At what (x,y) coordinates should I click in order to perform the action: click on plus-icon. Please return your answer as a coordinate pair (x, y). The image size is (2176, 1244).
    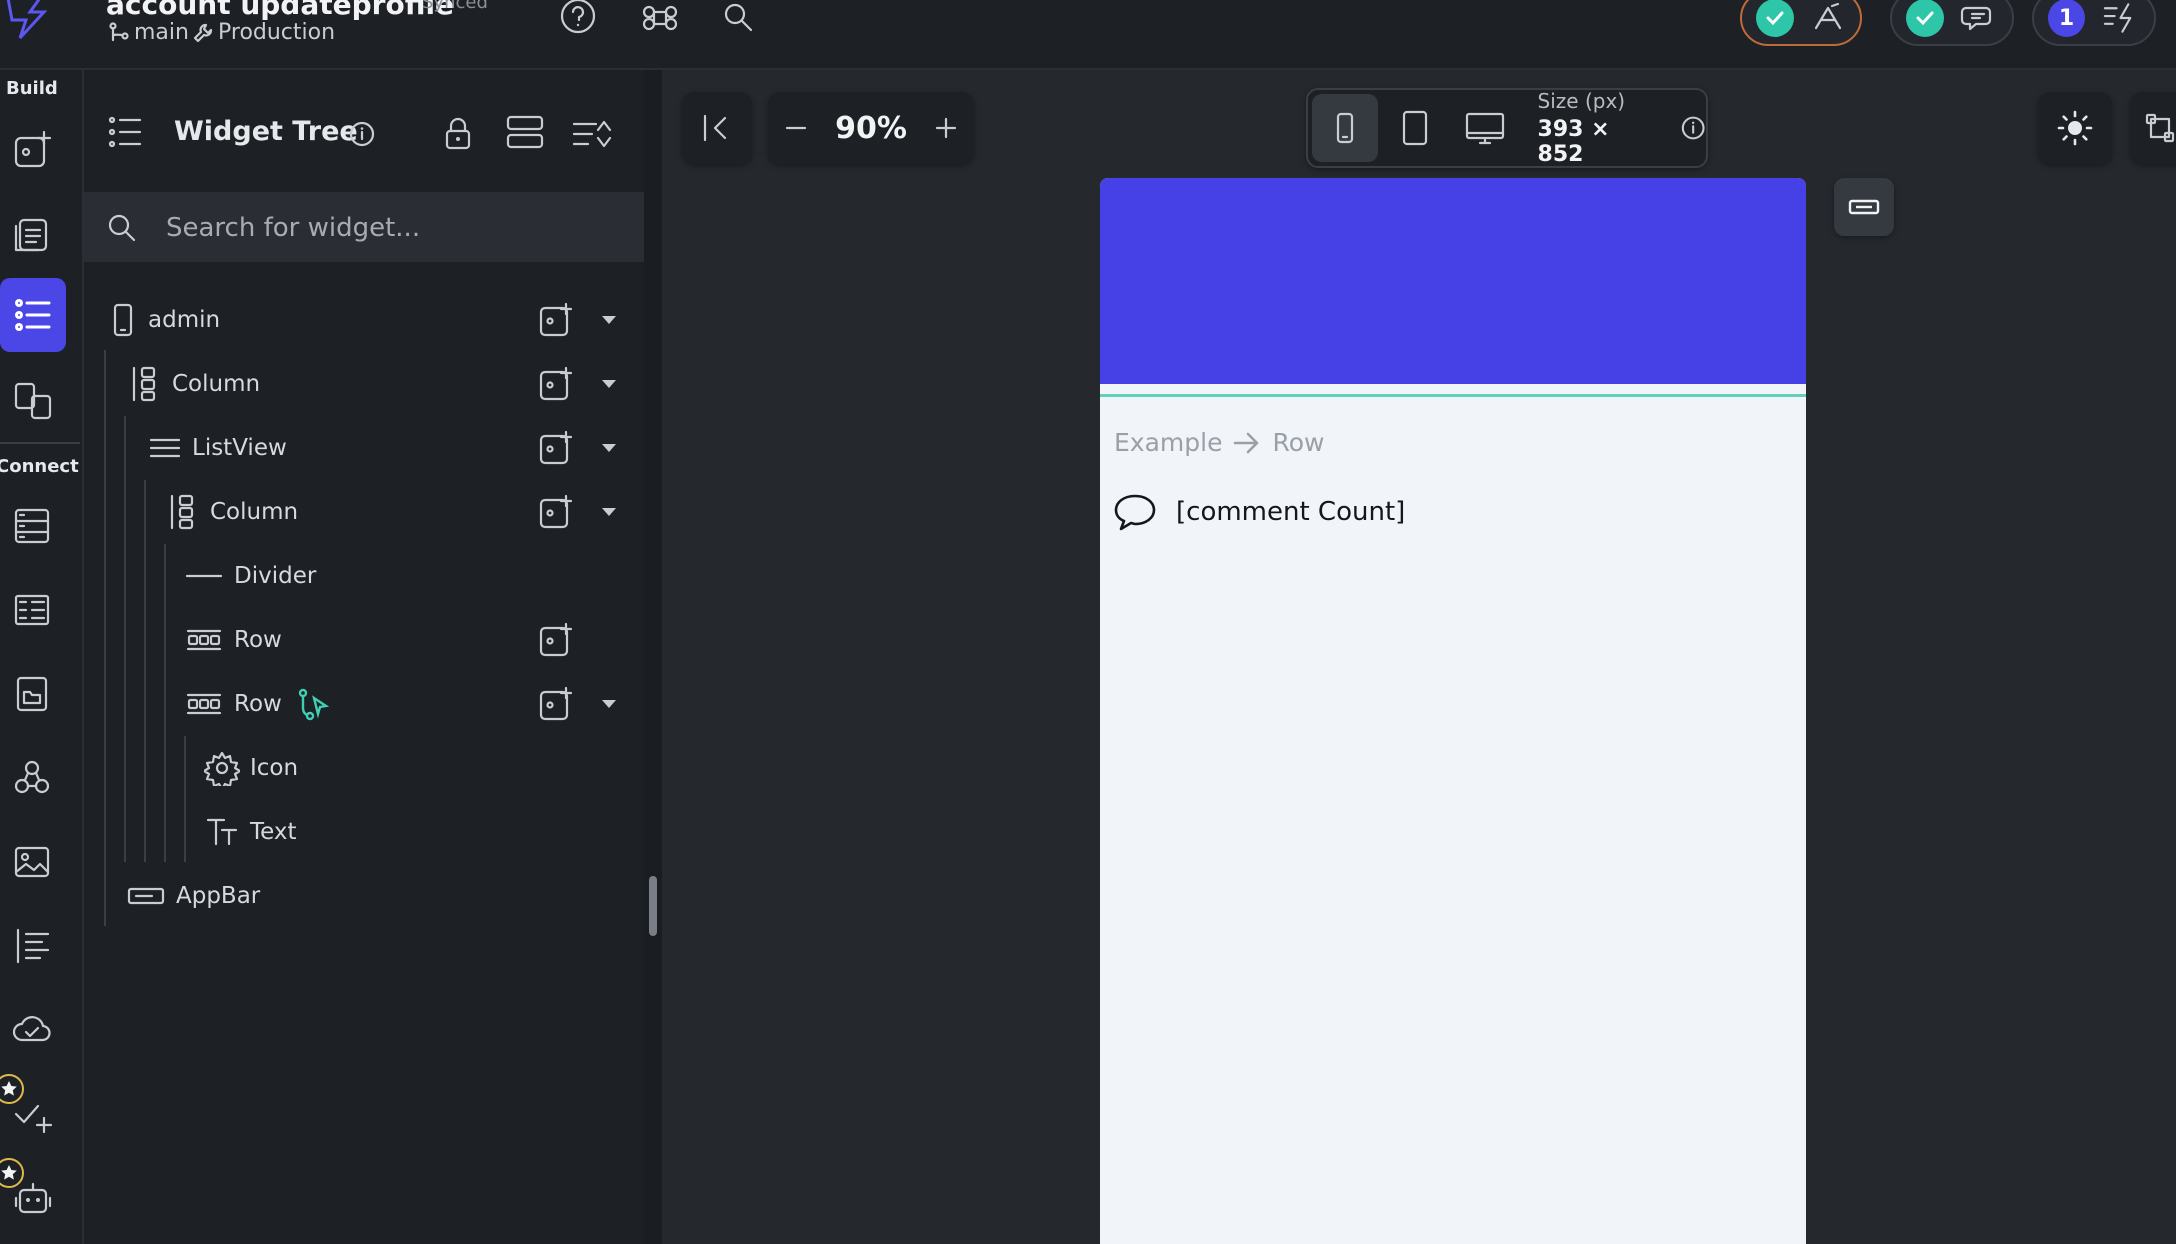
    Looking at the image, I should click on (946, 128).